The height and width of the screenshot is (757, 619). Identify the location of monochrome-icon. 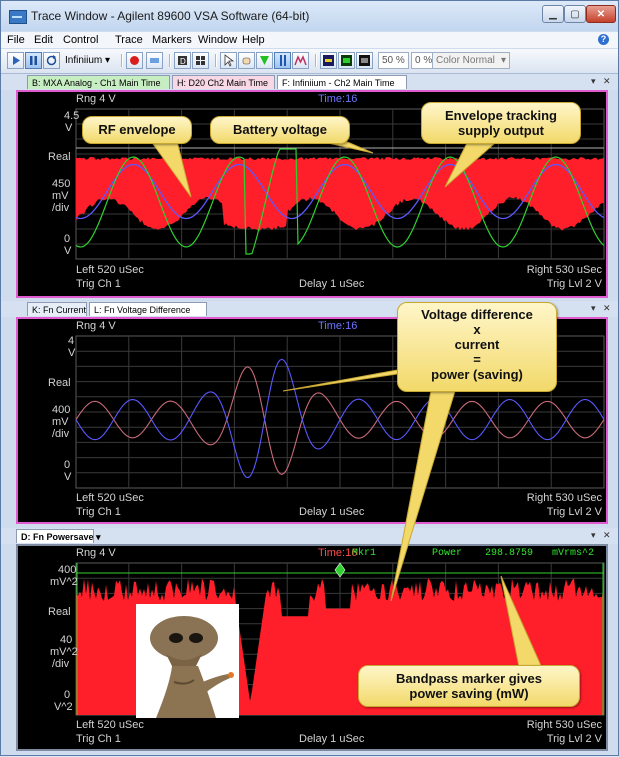
(364, 60).